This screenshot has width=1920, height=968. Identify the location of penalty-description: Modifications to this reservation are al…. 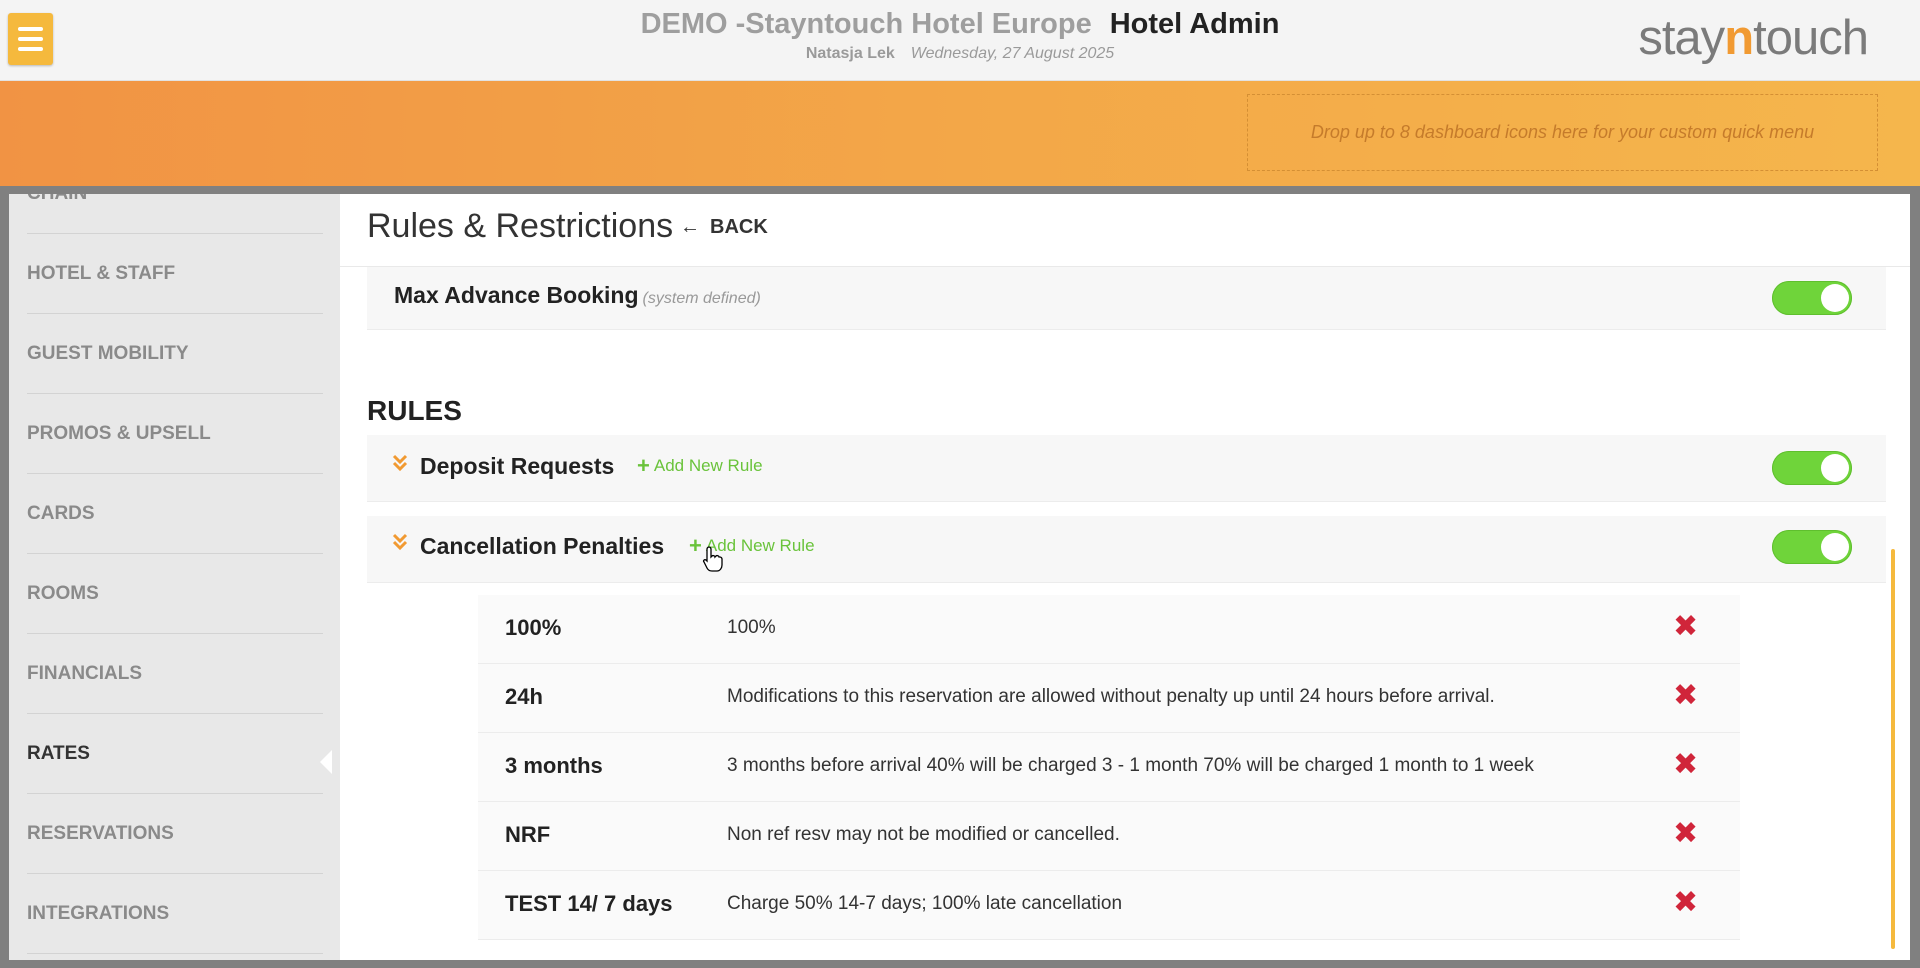
(1111, 696).